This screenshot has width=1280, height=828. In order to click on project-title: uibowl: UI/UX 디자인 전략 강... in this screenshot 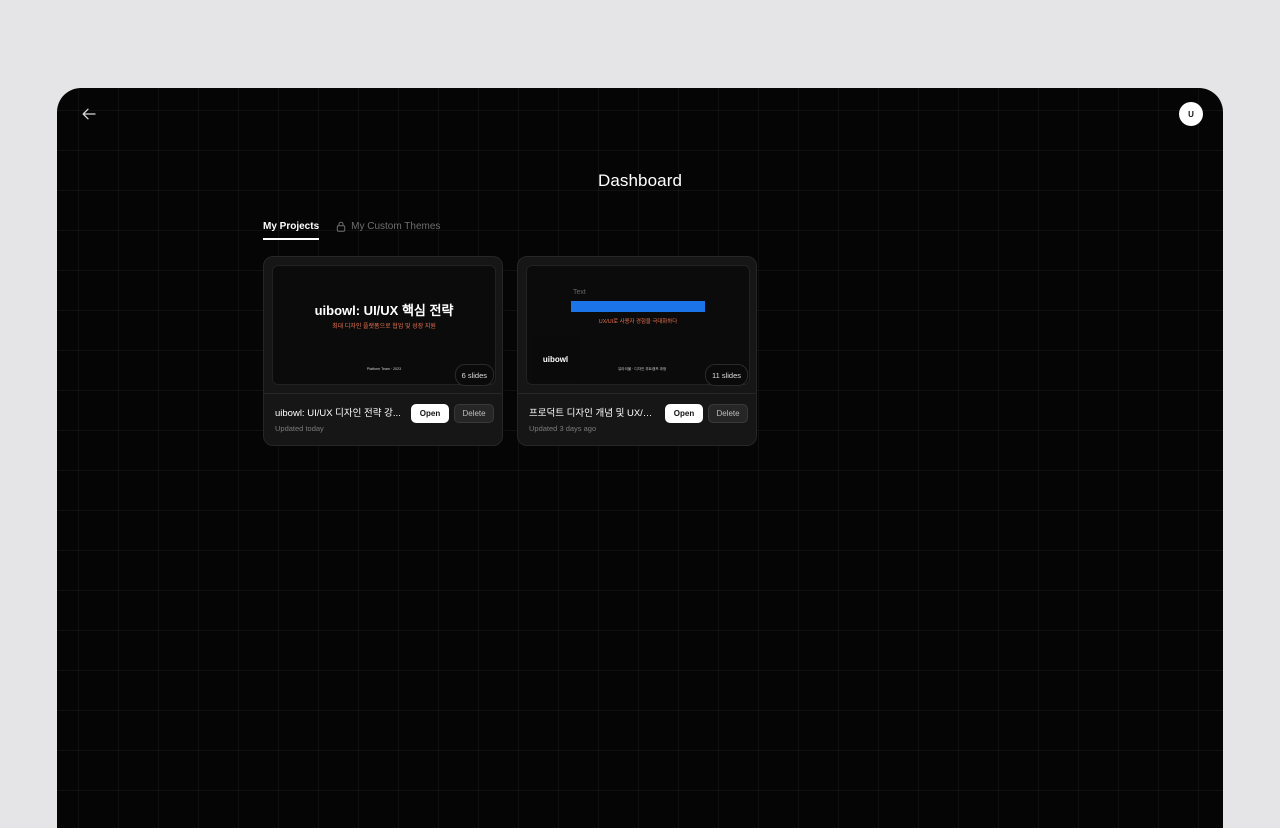, I will do `click(338, 413)`.